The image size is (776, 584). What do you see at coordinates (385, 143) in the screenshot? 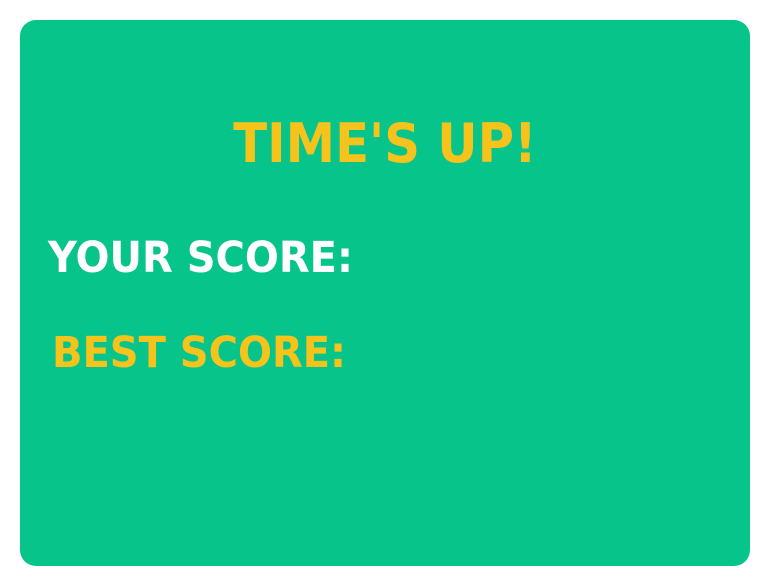
I see `times-up-title: TIME'S UP!` at bounding box center [385, 143].